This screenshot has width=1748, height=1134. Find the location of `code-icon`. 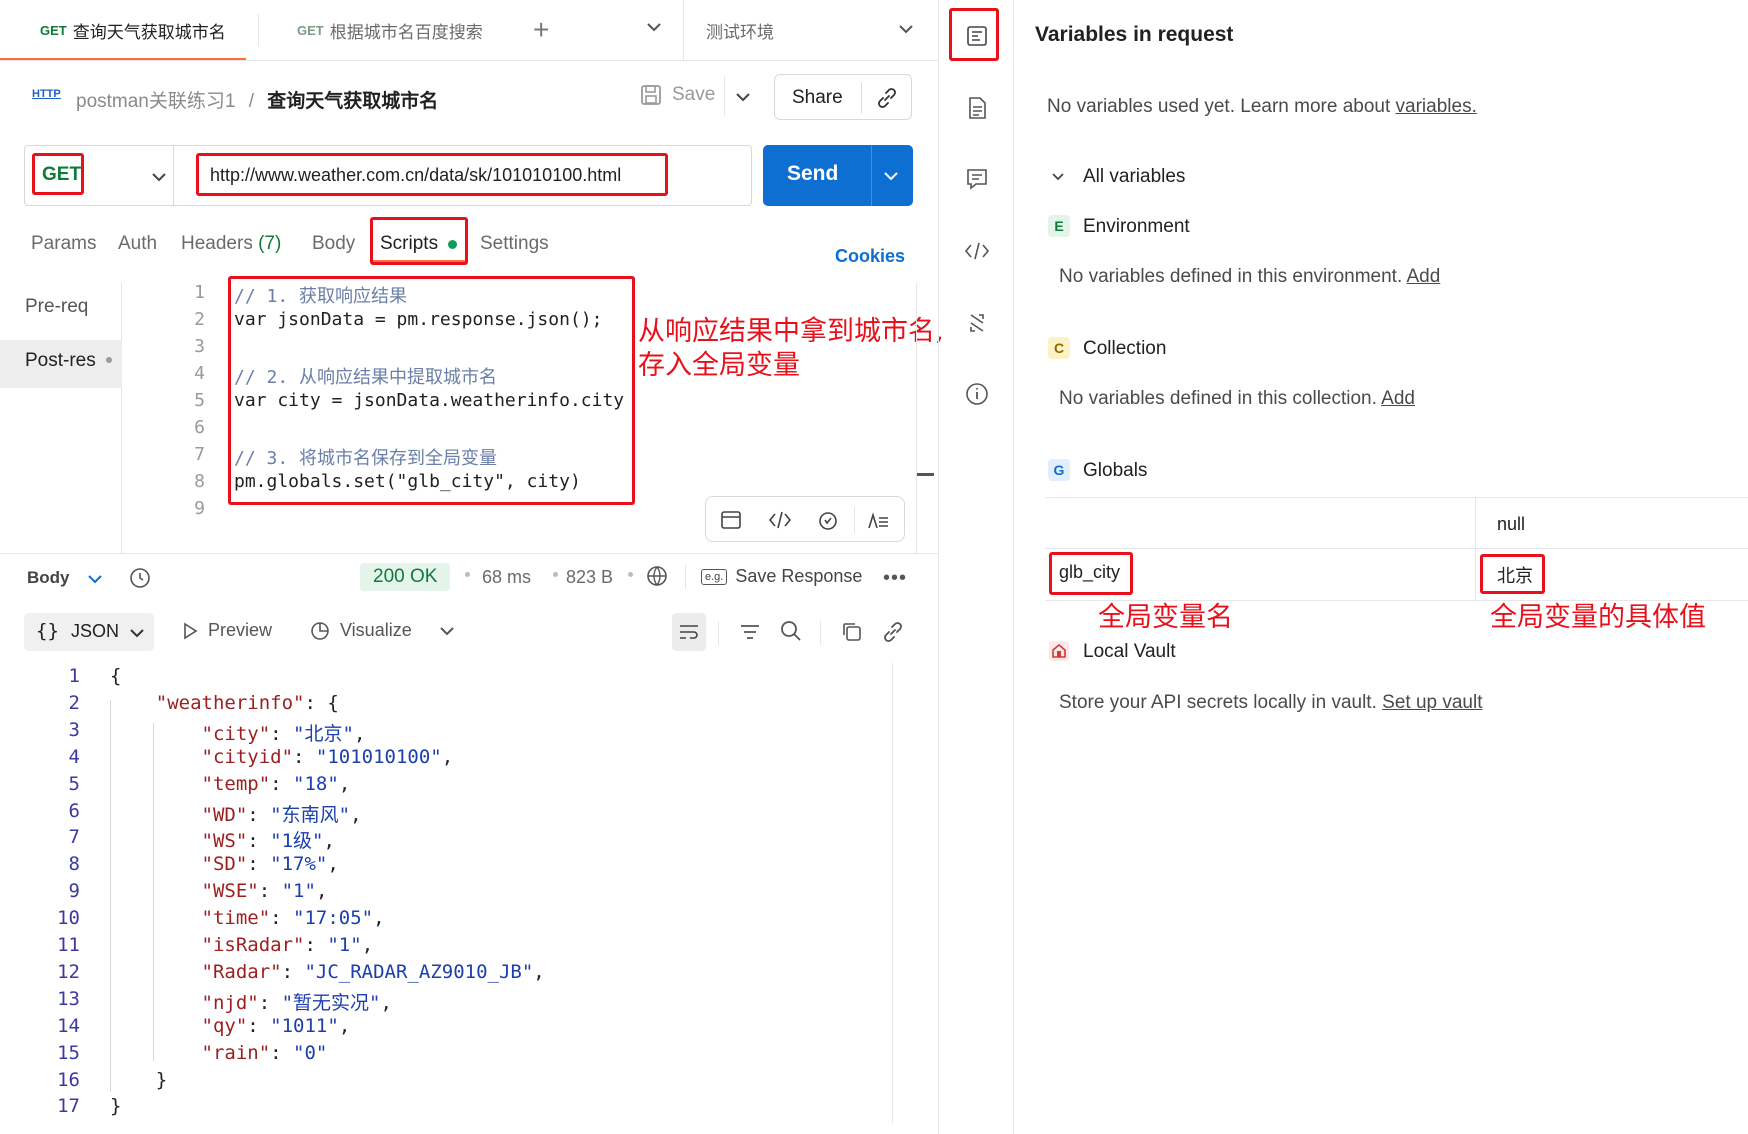

code-icon is located at coordinates (780, 522).